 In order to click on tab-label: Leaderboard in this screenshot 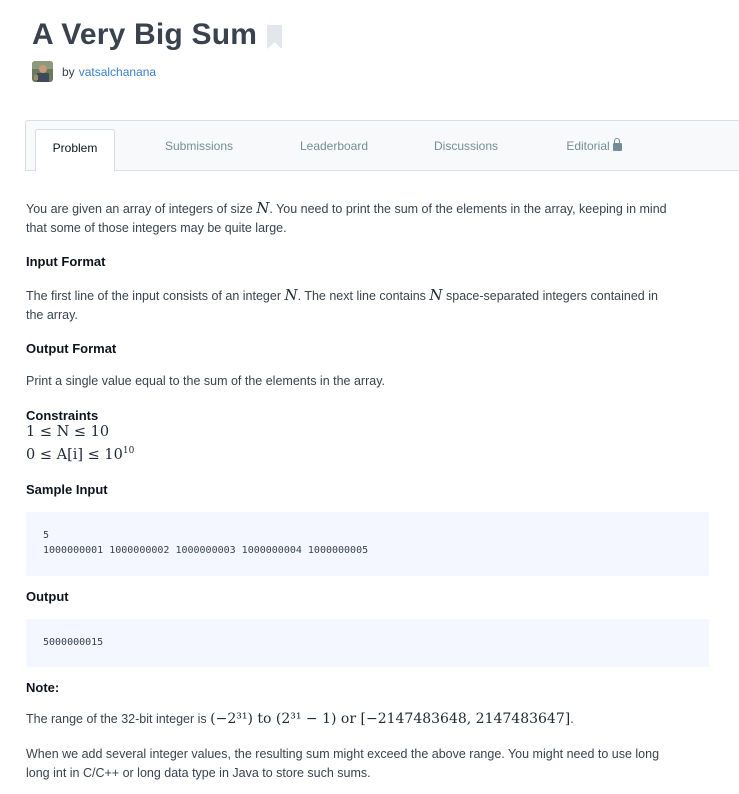, I will do `click(334, 146)`.